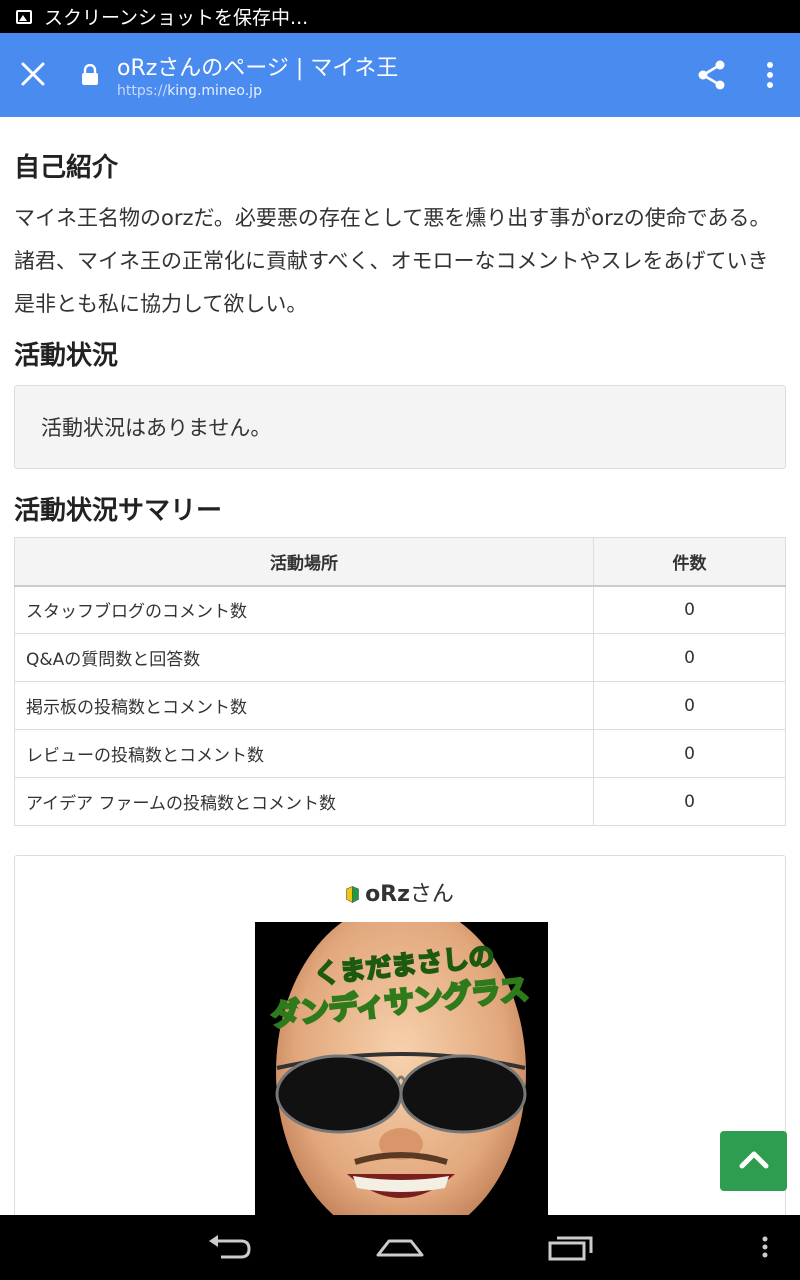 Image resolution: width=800 pixels, height=1280 pixels. I want to click on profile-name: oRzさん, so click(400, 892).